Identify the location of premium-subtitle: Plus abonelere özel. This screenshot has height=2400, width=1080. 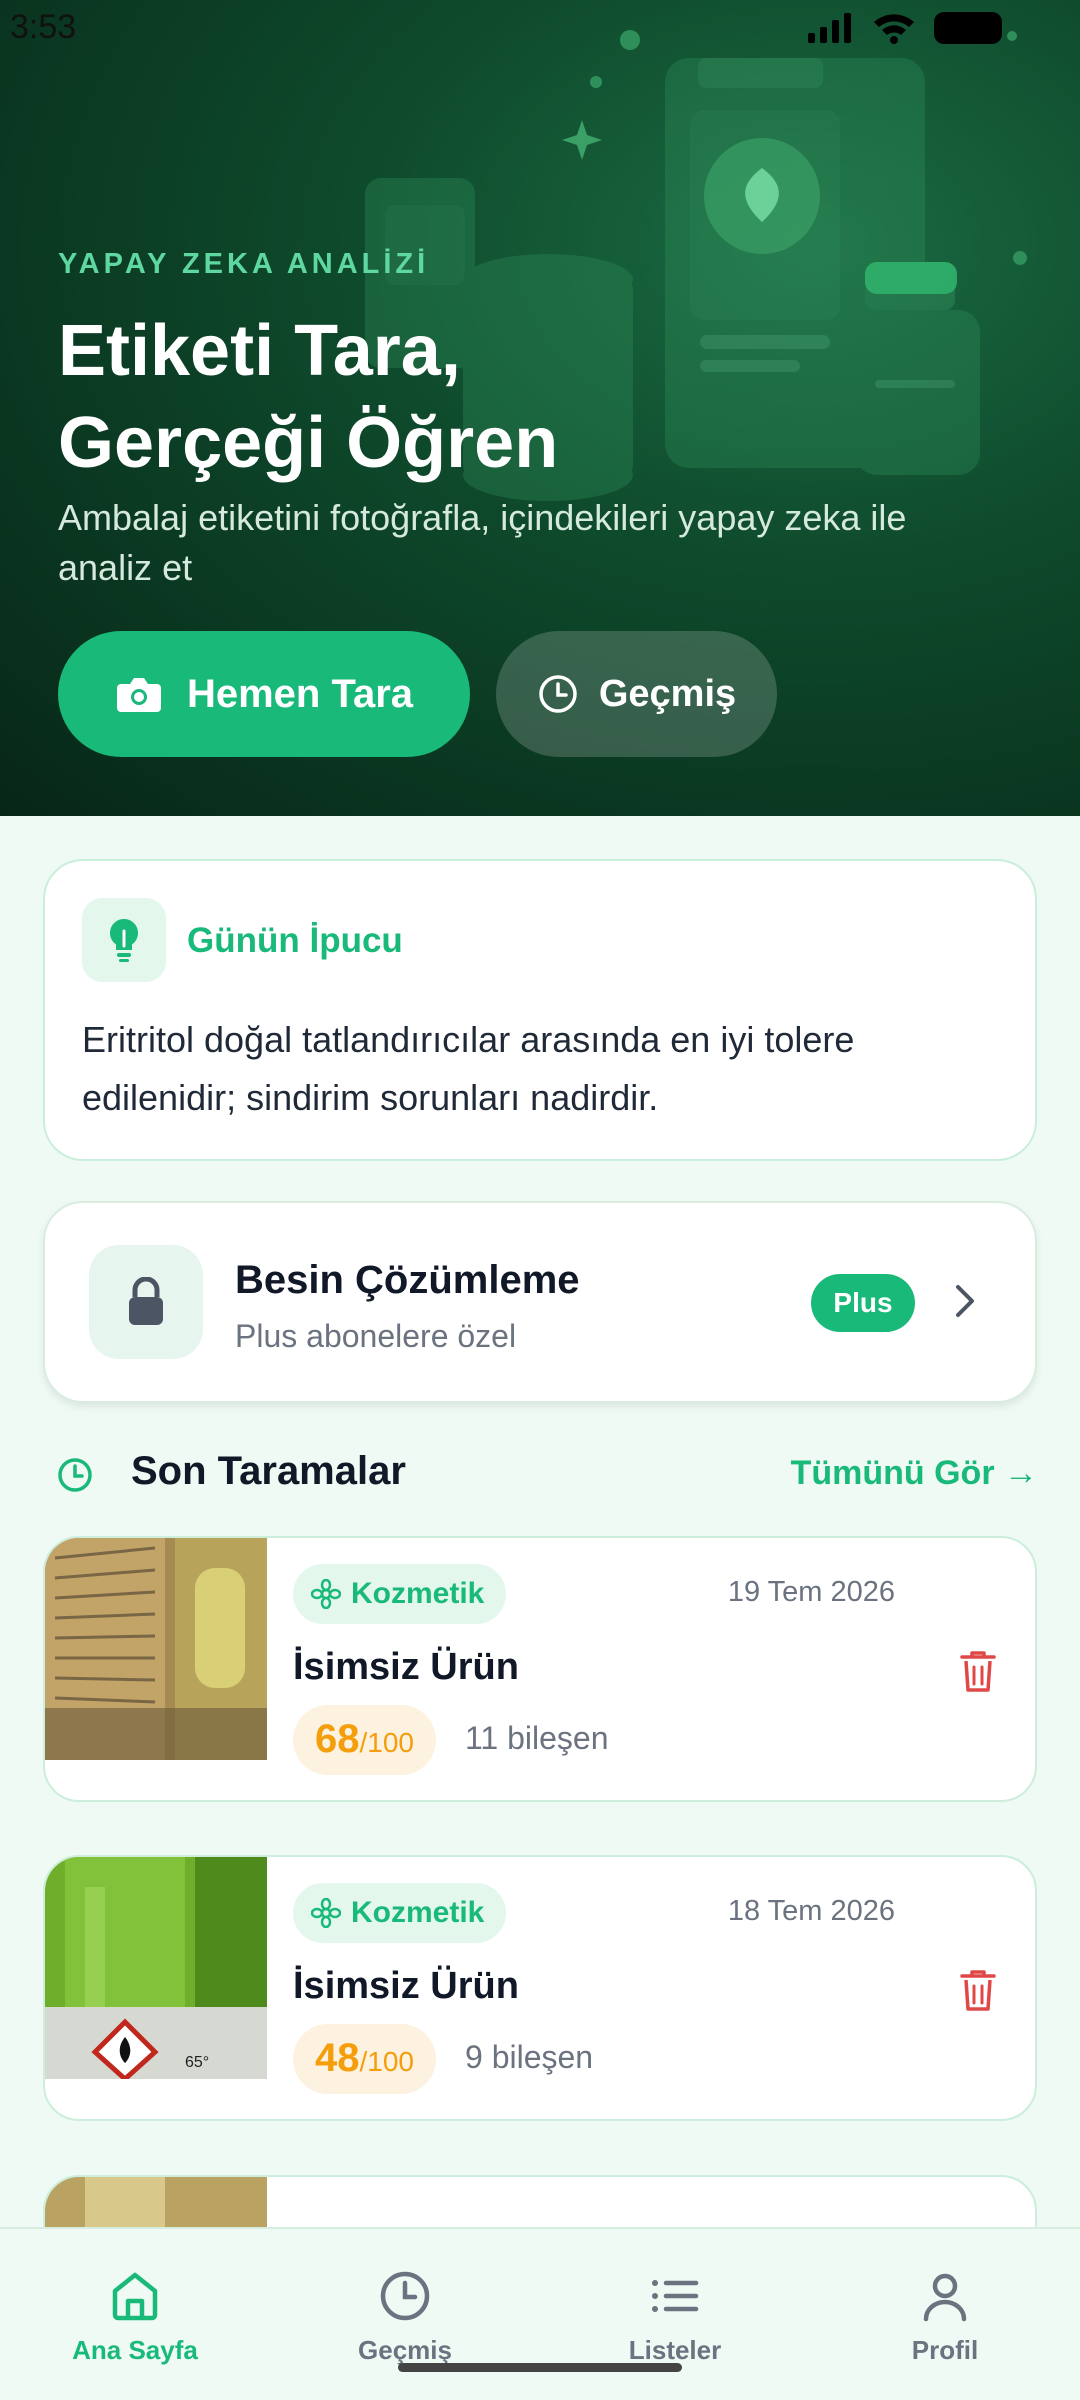
(376, 1336).